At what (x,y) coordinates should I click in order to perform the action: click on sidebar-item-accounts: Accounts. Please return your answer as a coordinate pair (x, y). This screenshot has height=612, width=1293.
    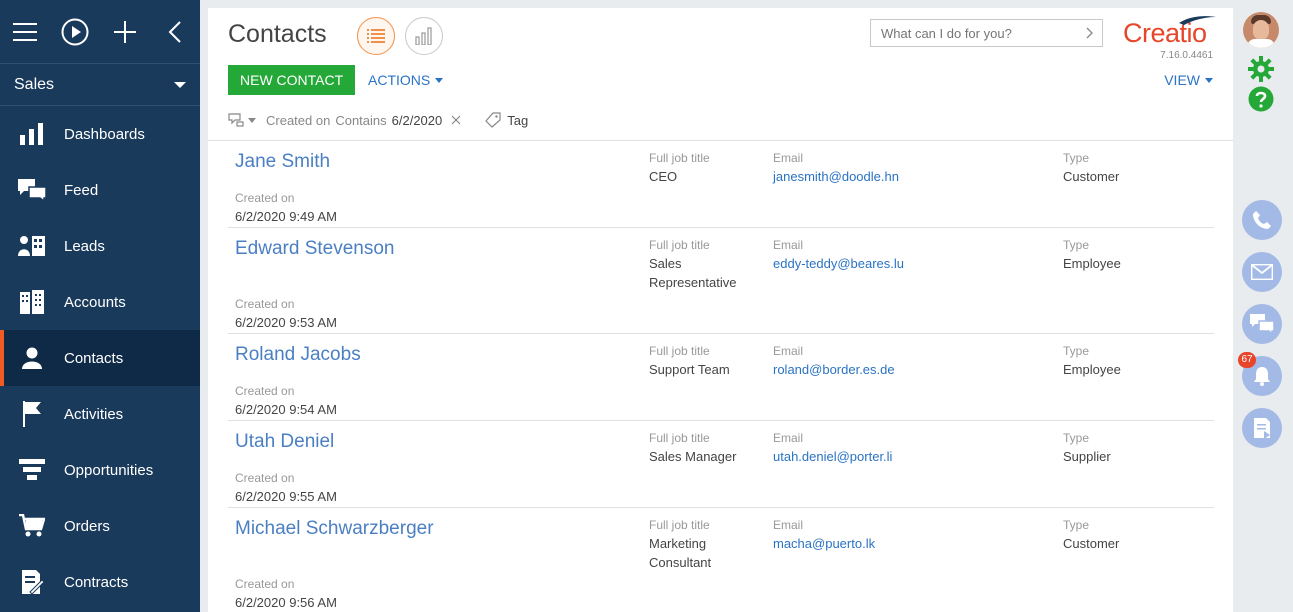
    Looking at the image, I should click on (100, 302).